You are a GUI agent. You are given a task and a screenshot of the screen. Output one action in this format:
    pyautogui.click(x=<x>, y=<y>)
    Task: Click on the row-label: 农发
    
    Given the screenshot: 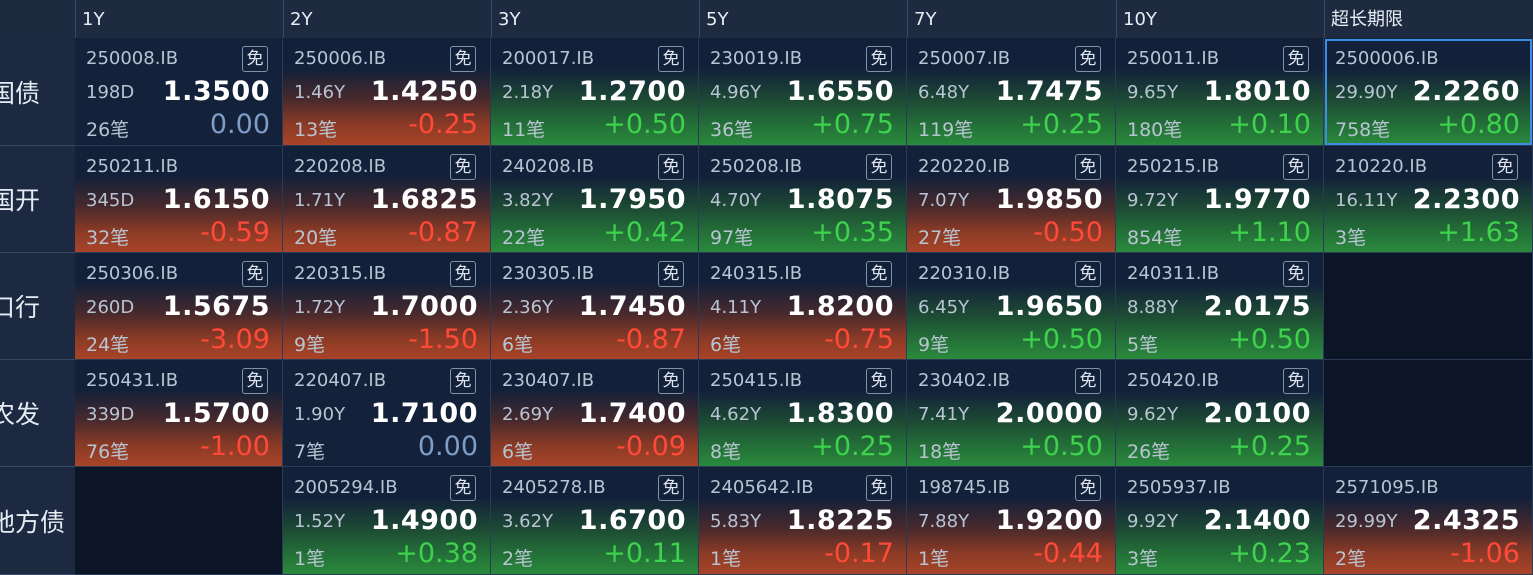 What is the action you would take?
    pyautogui.click(x=37, y=413)
    